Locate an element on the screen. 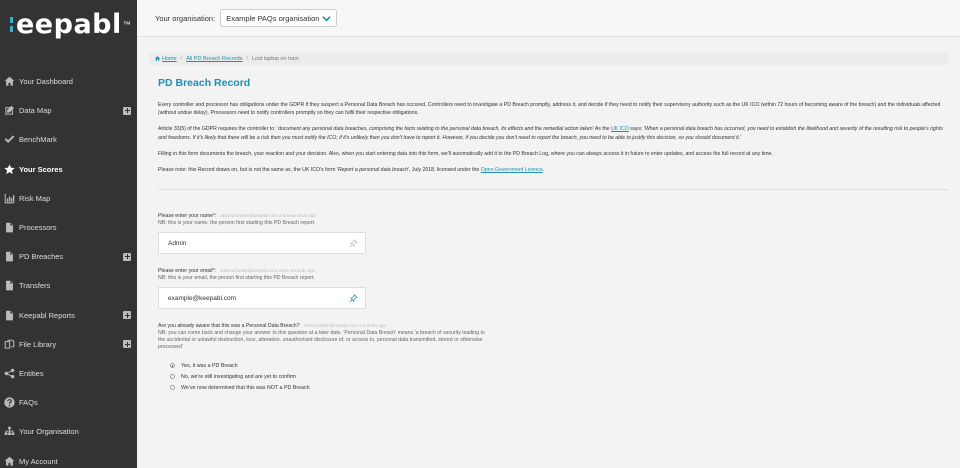 Image resolution: width=960 pixels, height=468 pixels. copy-icon is located at coordinates (9, 344).